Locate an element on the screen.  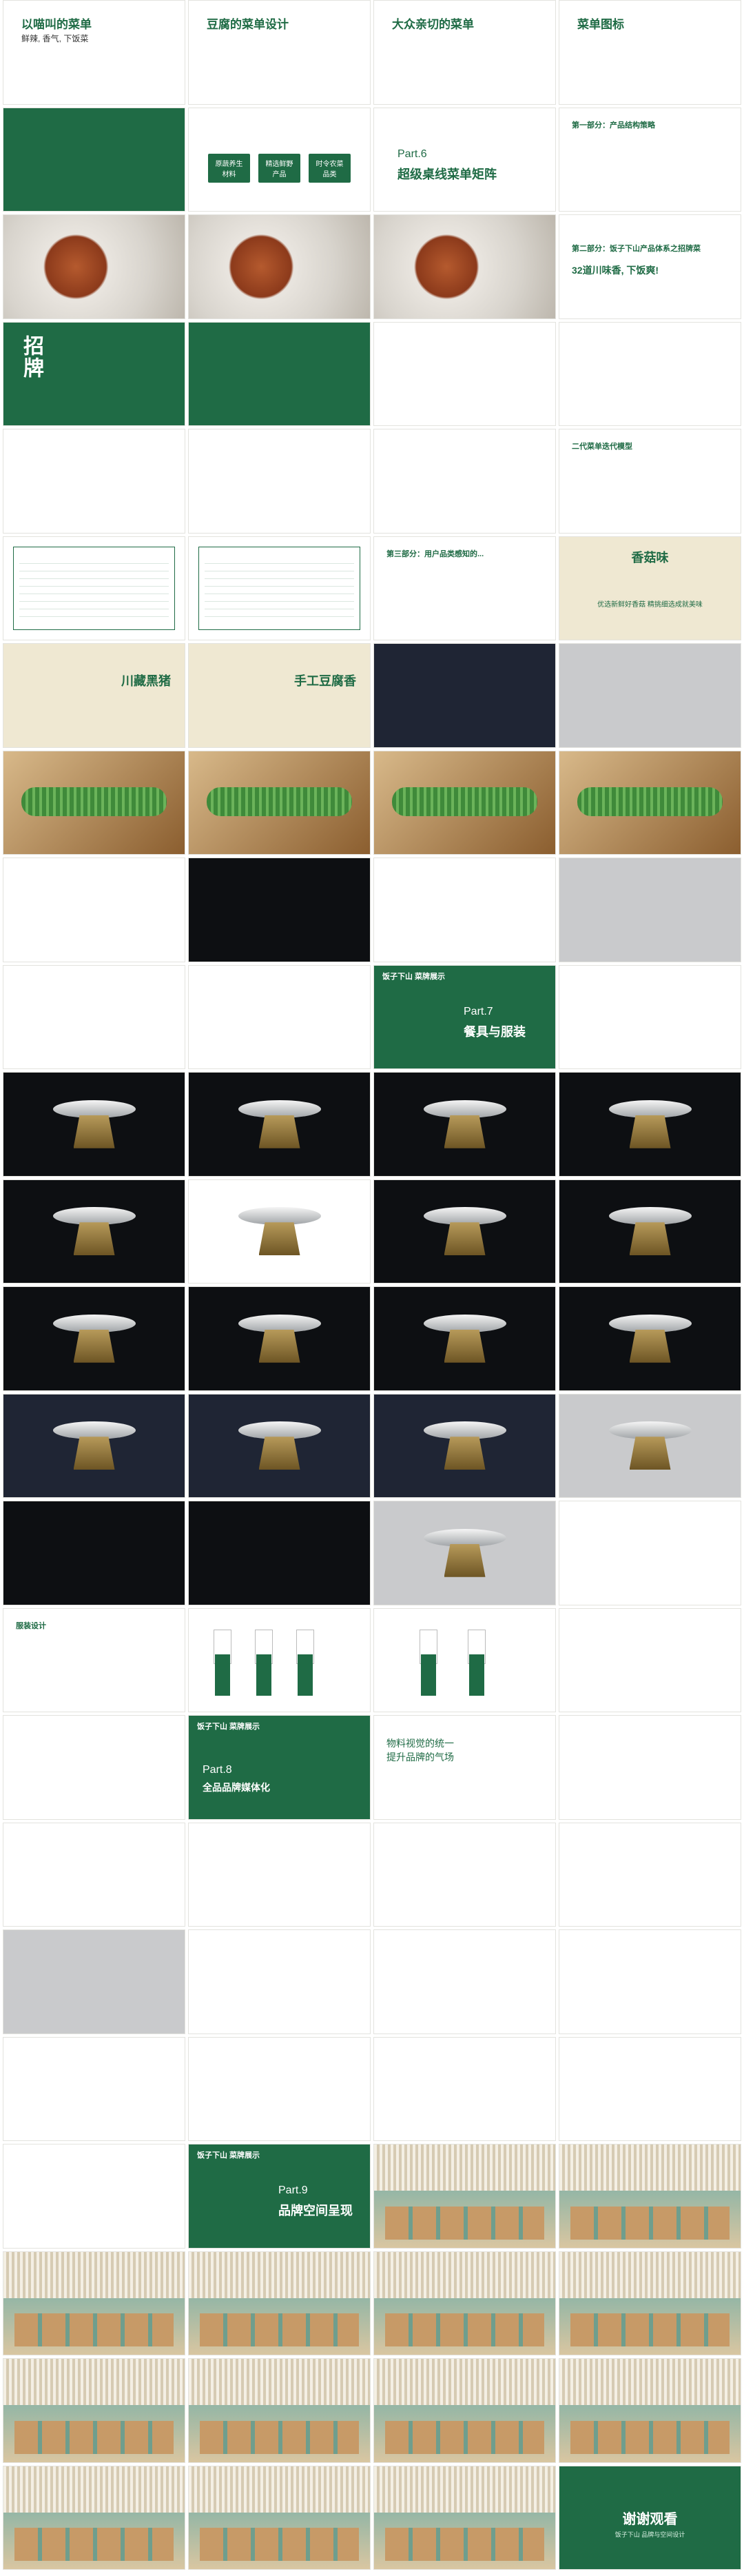
part-label: Part.8 is located at coordinates (217, 1770).